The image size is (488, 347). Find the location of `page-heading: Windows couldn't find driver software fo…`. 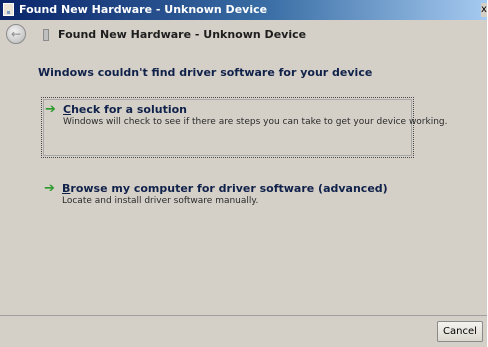

page-heading: Windows couldn't find driver software fo… is located at coordinates (205, 72).